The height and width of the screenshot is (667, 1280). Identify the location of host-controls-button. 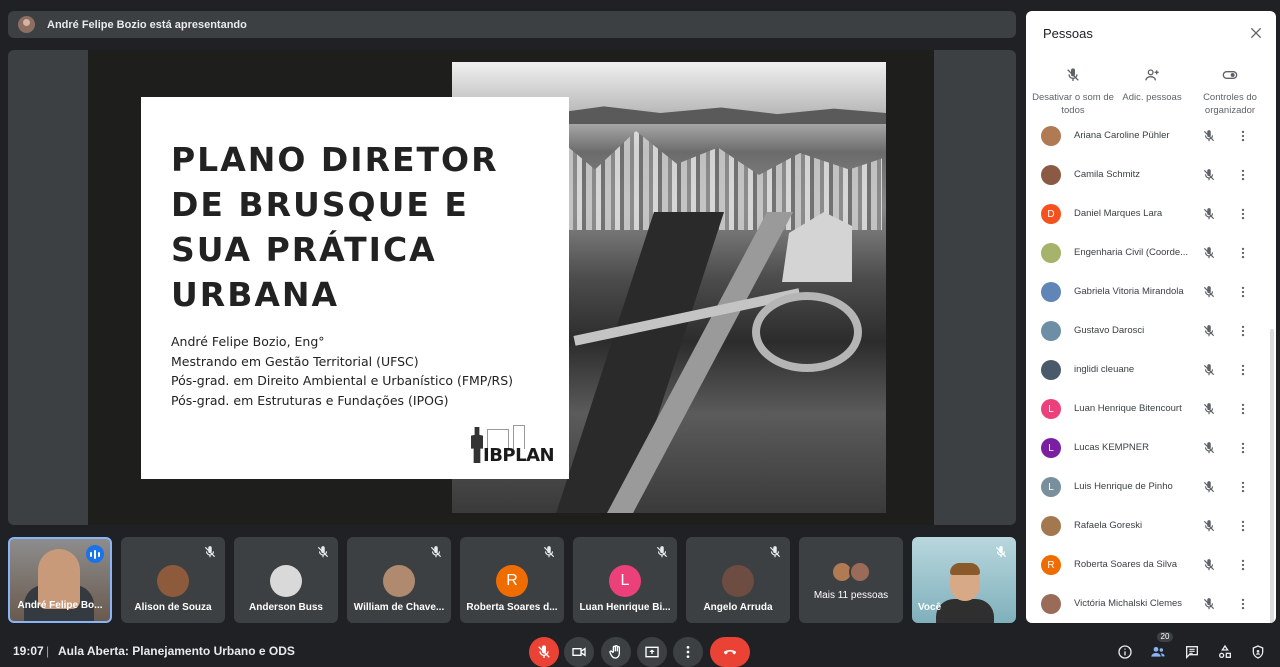
(1258, 652).